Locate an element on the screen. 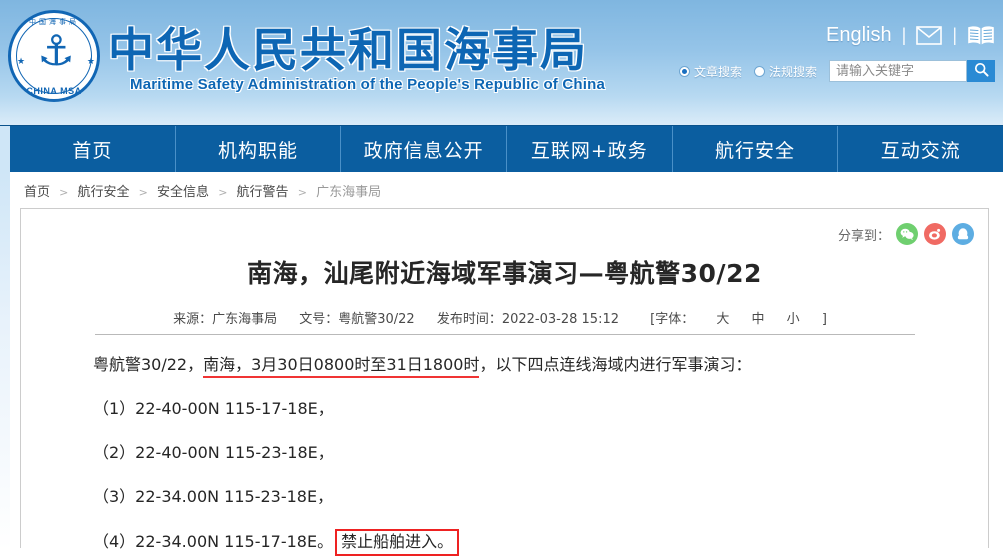 The image size is (1003, 556). article-doc-number: 文号：粤航警30/22 is located at coordinates (357, 319).